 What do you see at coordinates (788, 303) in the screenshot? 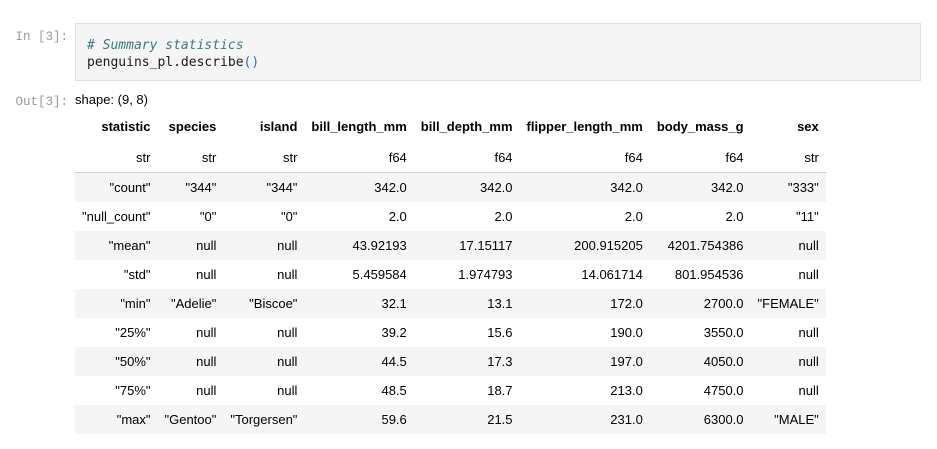
I see `table-cell: "FEMALE"` at bounding box center [788, 303].